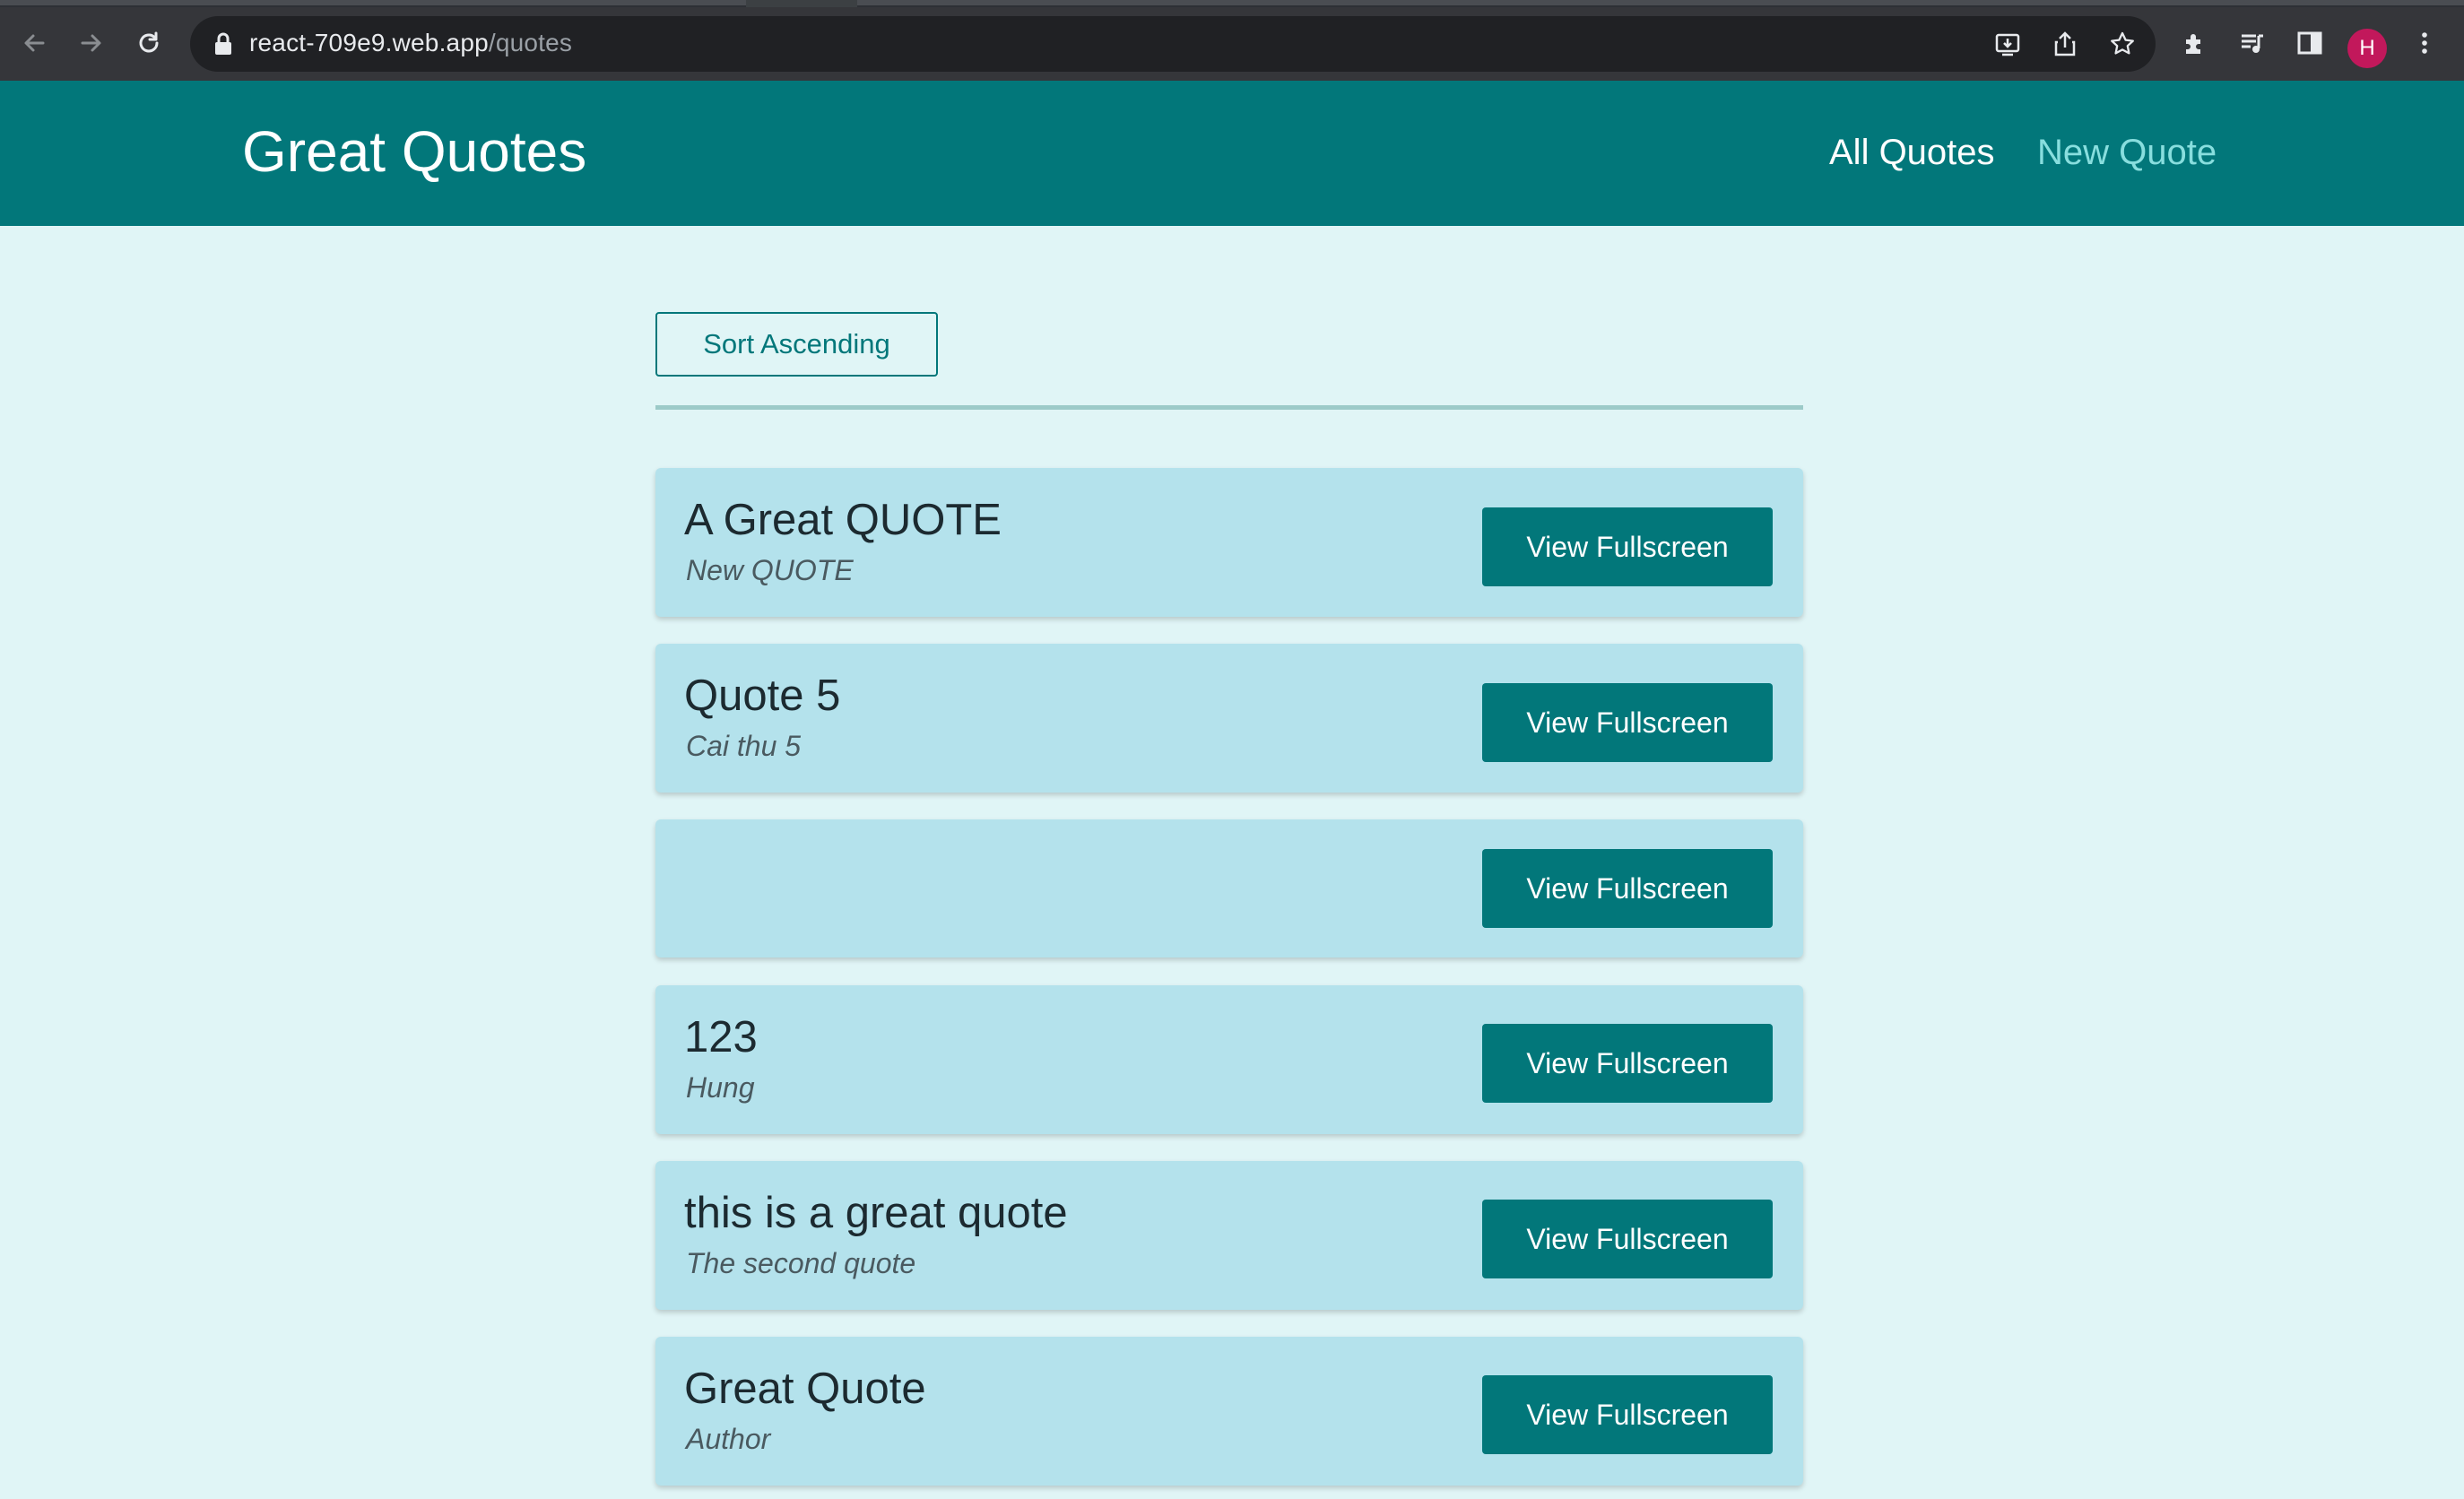 The width and height of the screenshot is (2464, 1499). What do you see at coordinates (2122, 44) in the screenshot?
I see `star-icon` at bounding box center [2122, 44].